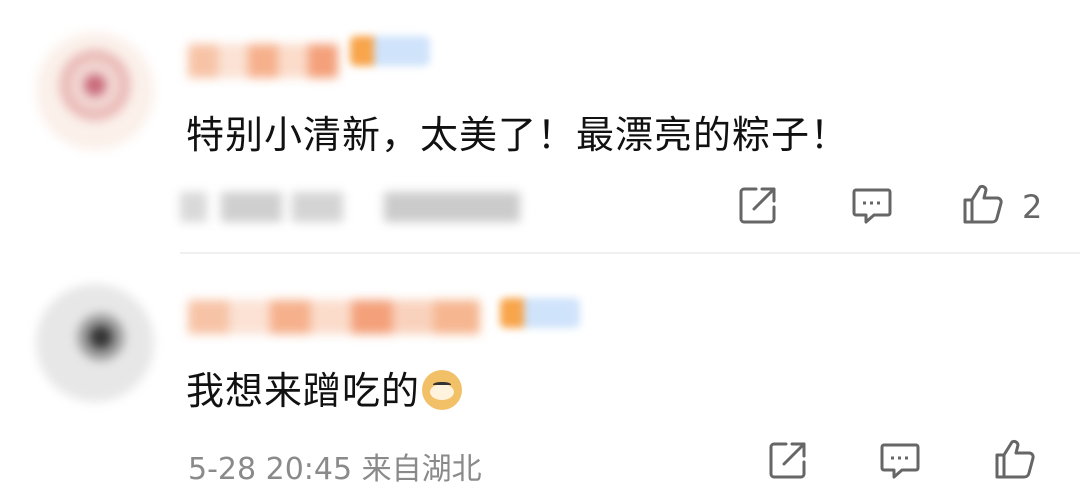  What do you see at coordinates (518, 135) in the screenshot?
I see `comment-text: 特别小清新，太美了！最漂亮的粽子！` at bounding box center [518, 135].